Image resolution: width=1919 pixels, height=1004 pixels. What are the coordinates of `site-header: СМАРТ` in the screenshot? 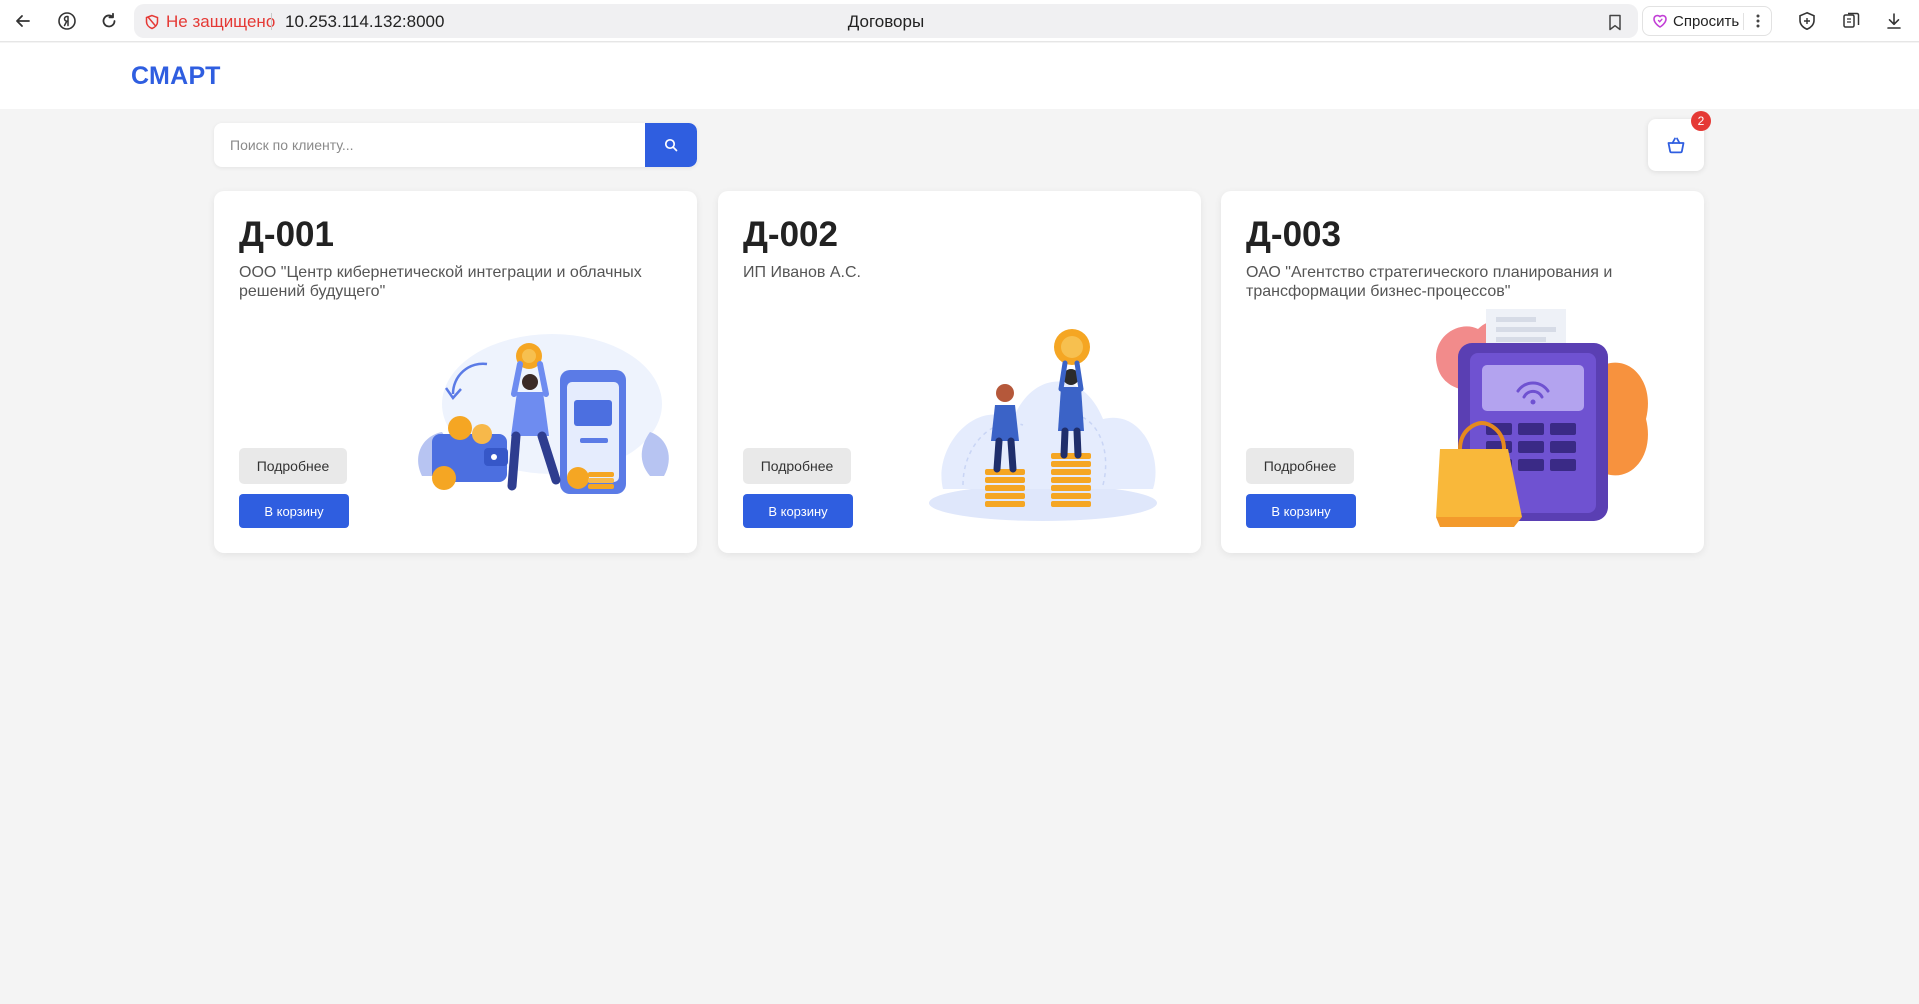 It's located at (959, 76).